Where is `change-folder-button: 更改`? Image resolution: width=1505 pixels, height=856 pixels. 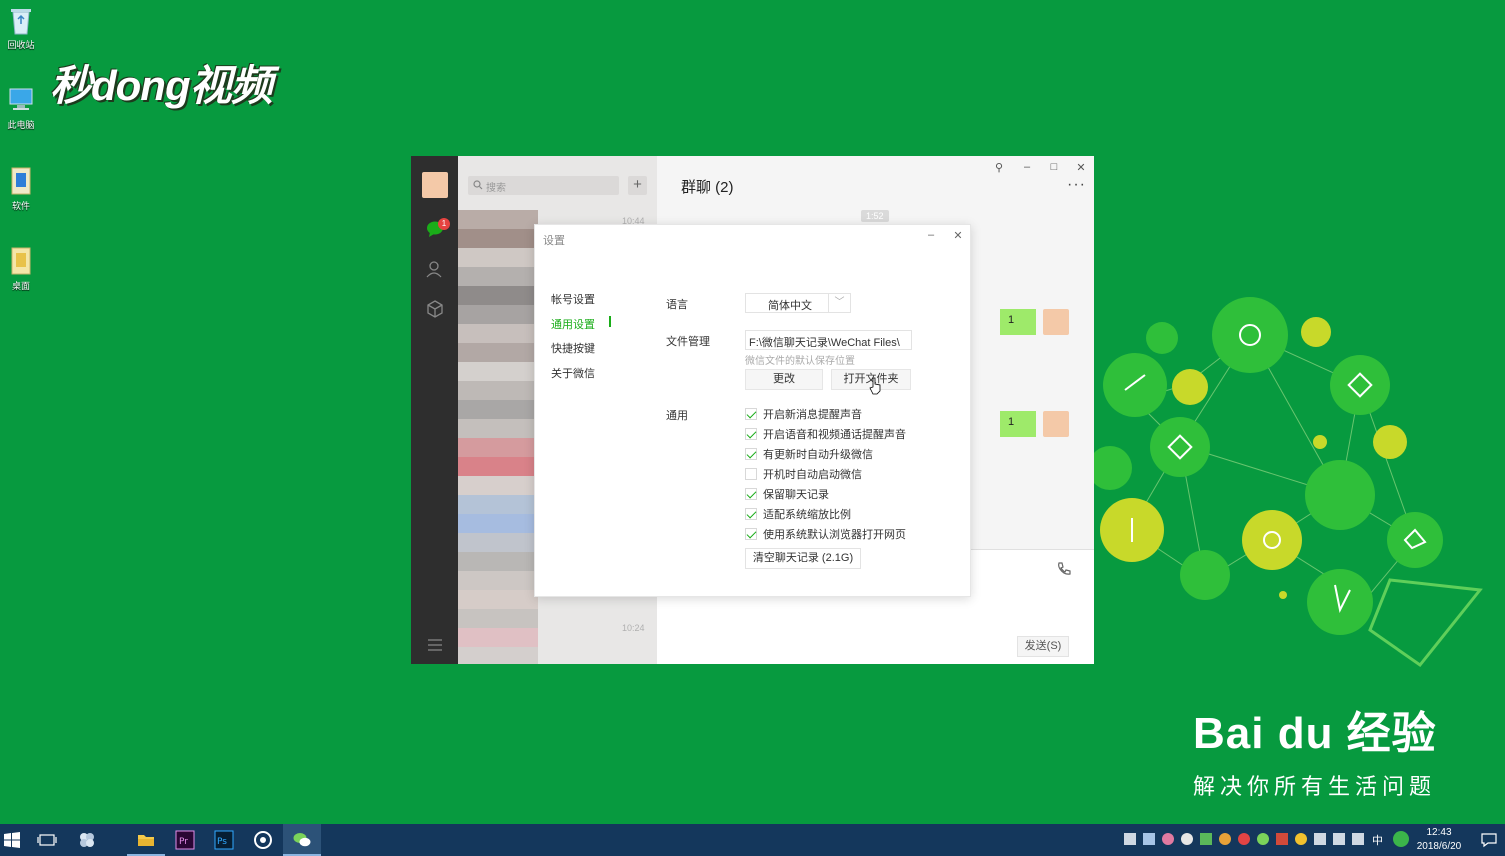
change-folder-button: 更改 is located at coordinates (784, 379).